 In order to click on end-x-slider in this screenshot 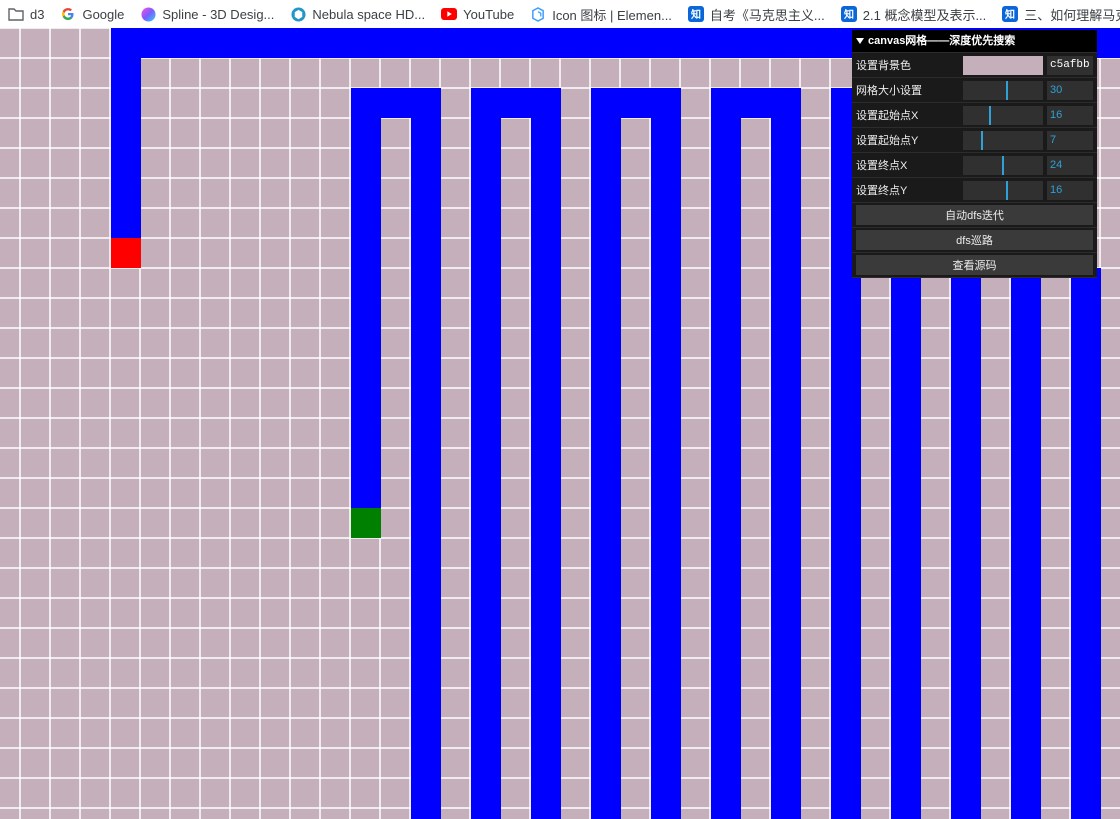, I will do `click(1003, 165)`.